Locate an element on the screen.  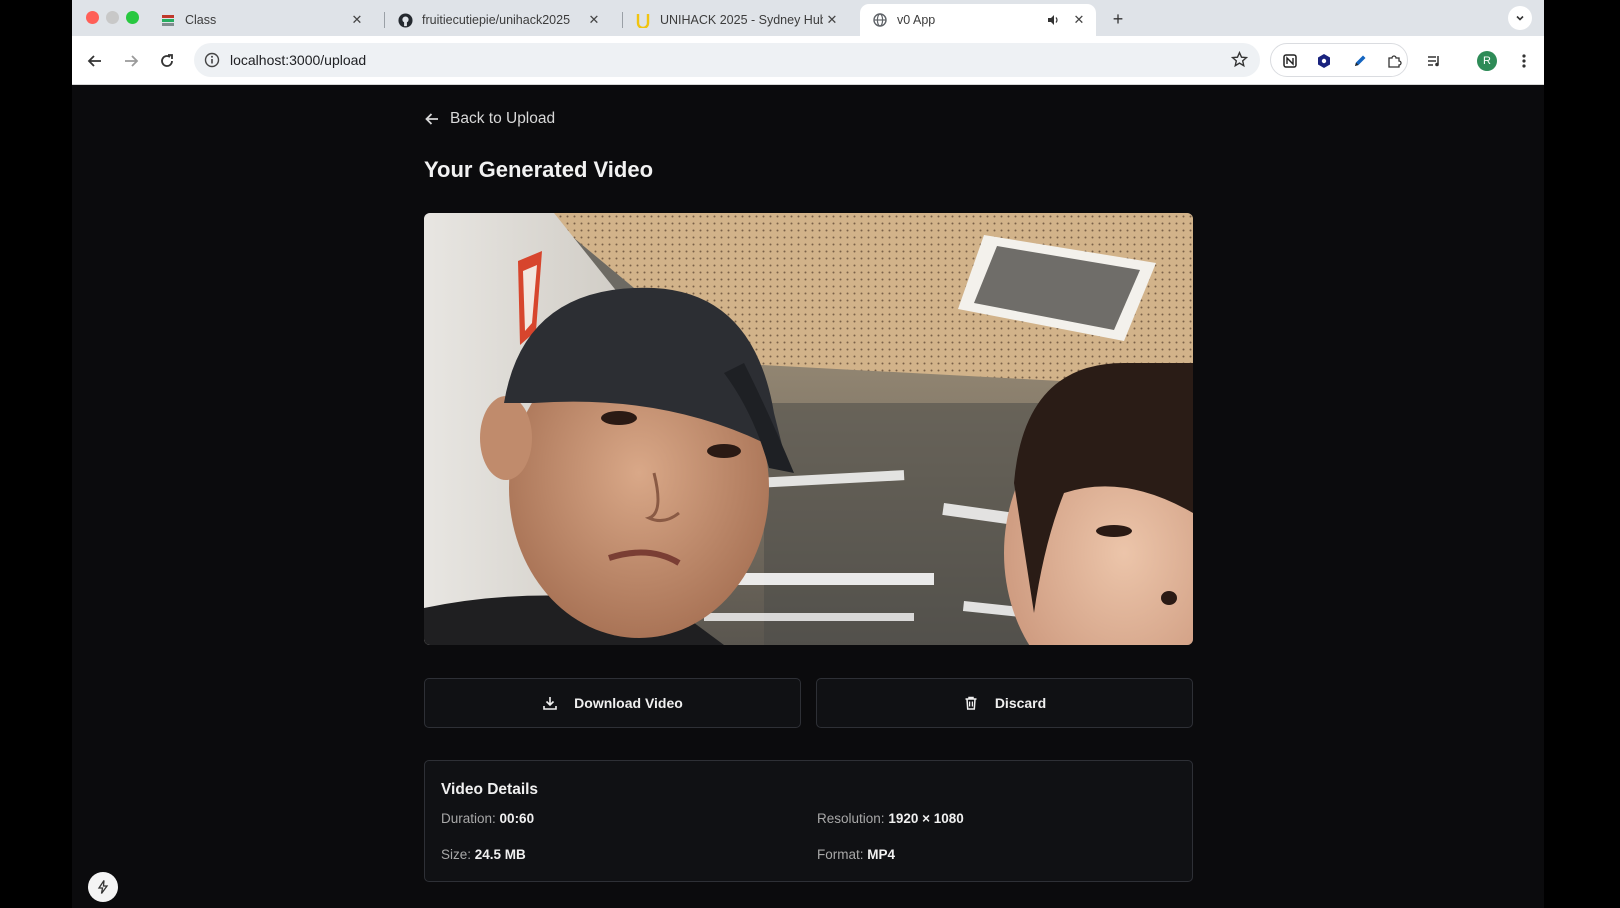
tab-github: fruitiecutiepie/unihack2025 ✕ is located at coordinates (498, 20).